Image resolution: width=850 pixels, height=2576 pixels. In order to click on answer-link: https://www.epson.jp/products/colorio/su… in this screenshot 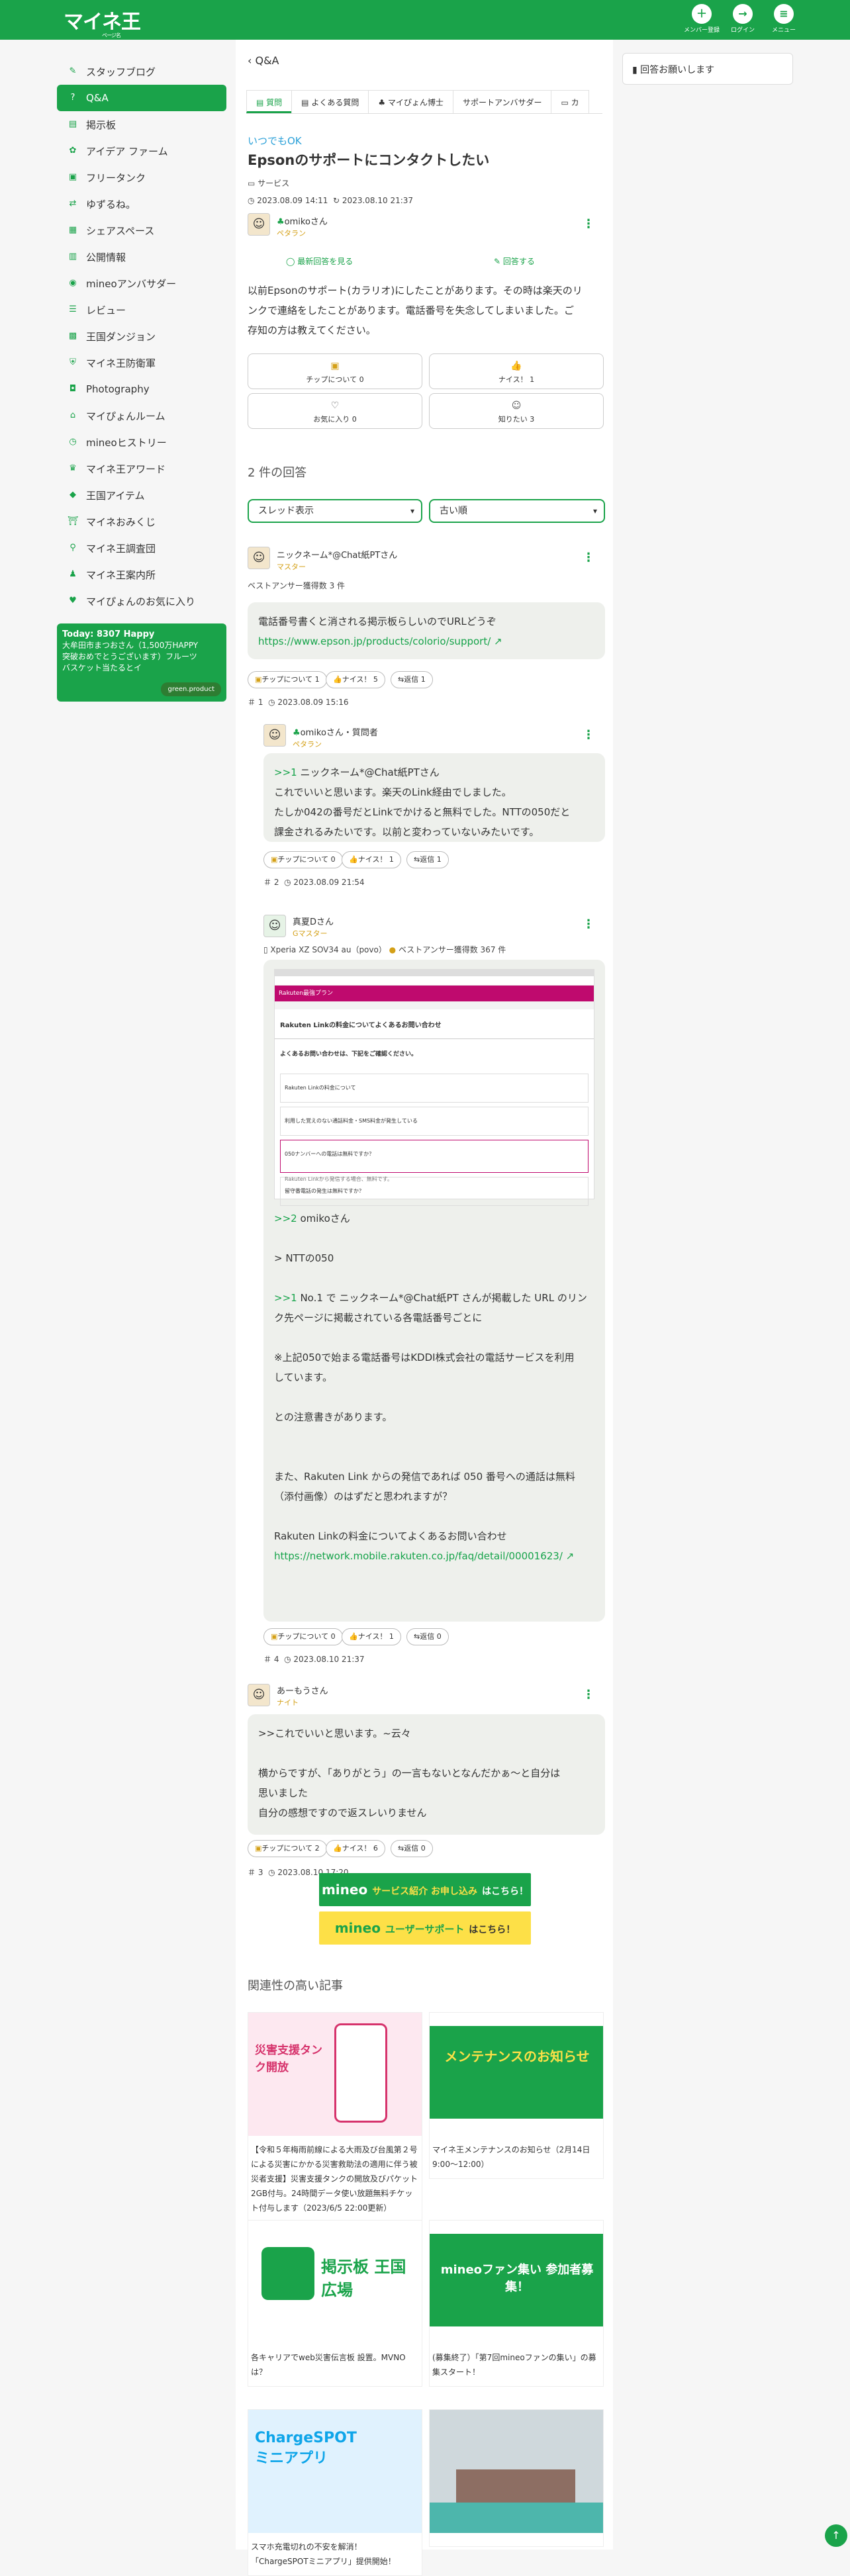, I will do `click(374, 641)`.